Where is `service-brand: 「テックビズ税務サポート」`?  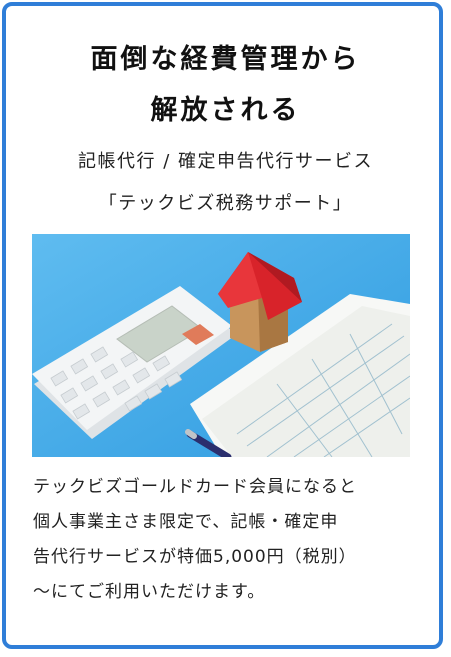 service-brand: 「テックビズ税務サポート」 is located at coordinates (225, 203).